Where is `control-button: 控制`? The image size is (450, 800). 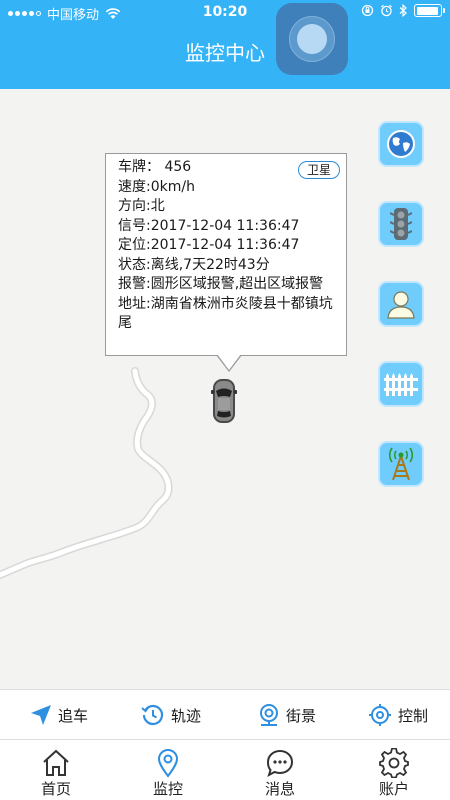 control-button: 控制 is located at coordinates (398, 715).